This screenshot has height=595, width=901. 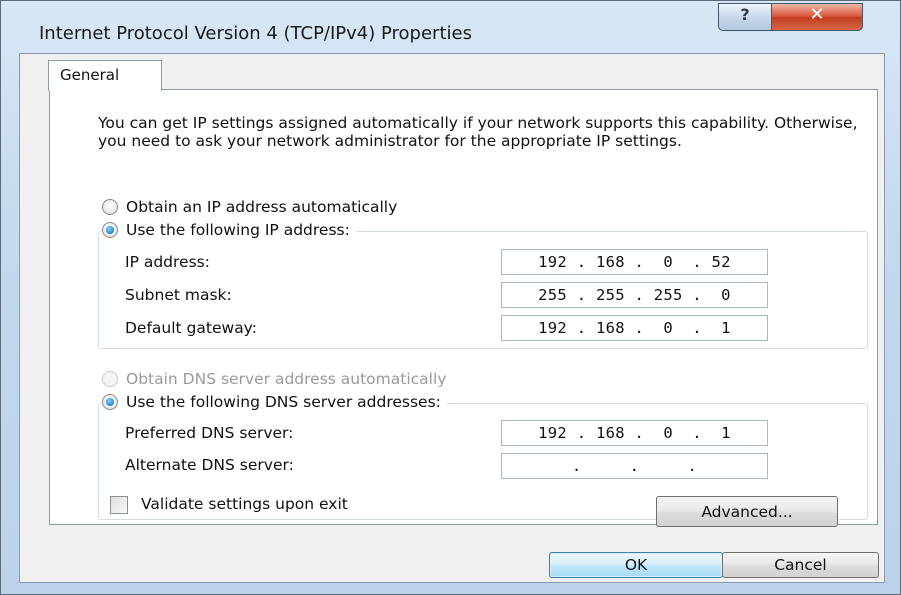 What do you see at coordinates (209, 465) in the screenshot?
I see `alternate-dns-label: Alternate DNS server:` at bounding box center [209, 465].